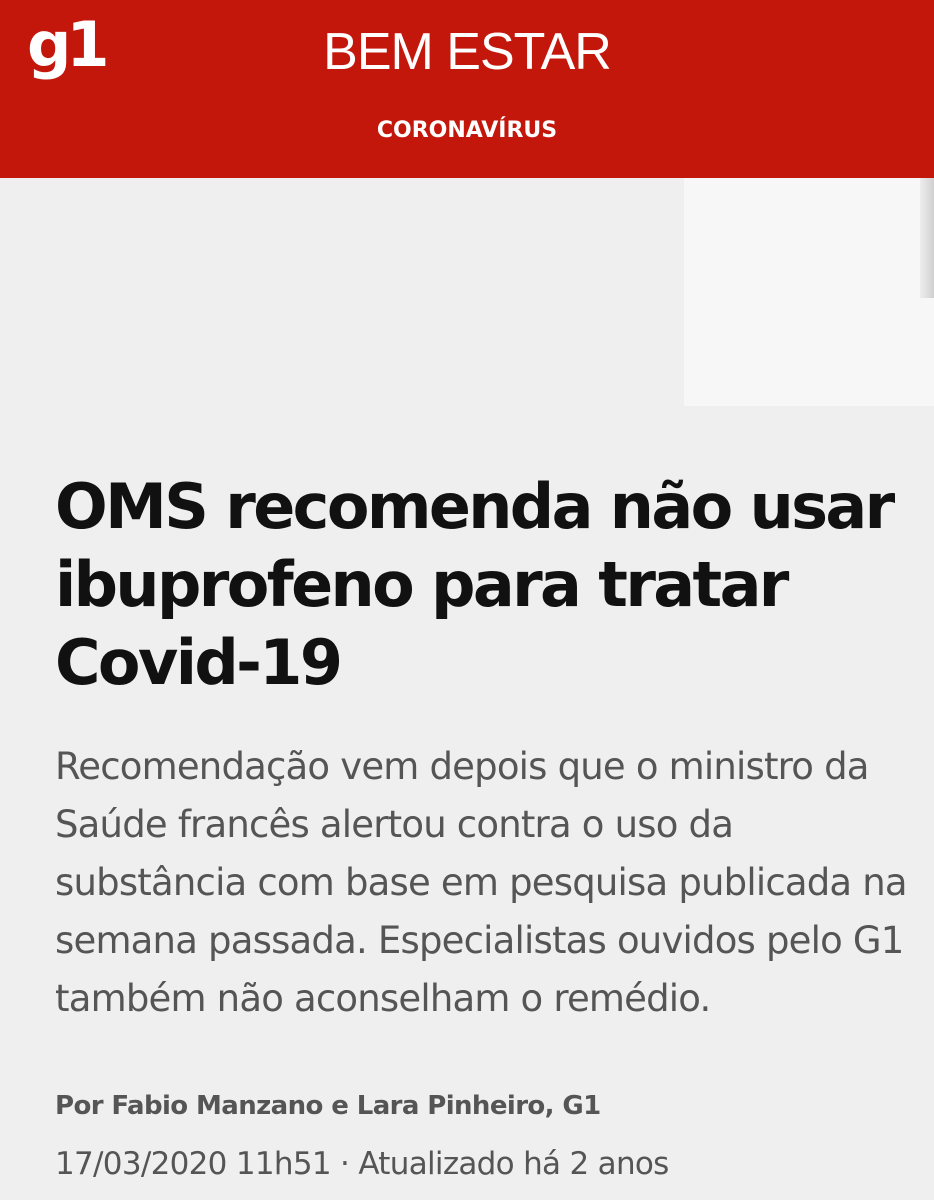 Image resolution: width=934 pixels, height=1200 pixels. I want to click on ad-placeholder-panel, so click(809, 292).